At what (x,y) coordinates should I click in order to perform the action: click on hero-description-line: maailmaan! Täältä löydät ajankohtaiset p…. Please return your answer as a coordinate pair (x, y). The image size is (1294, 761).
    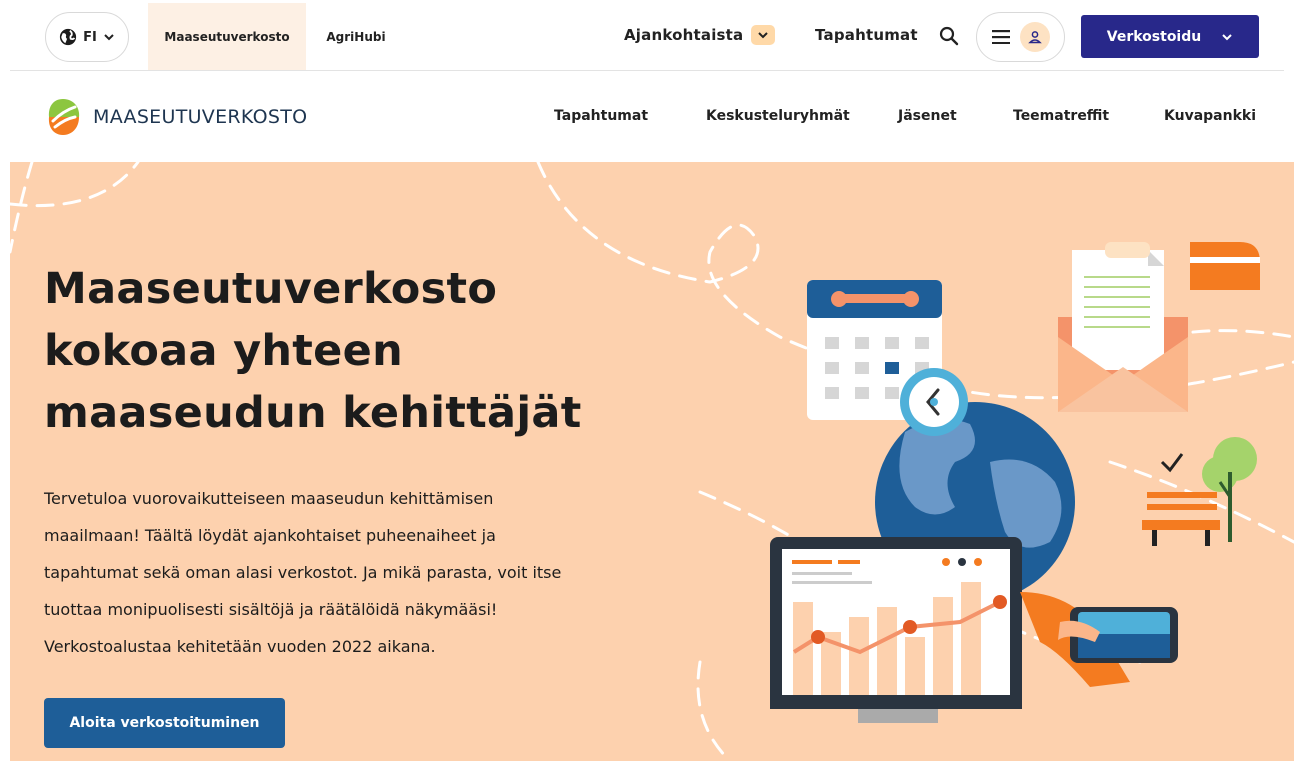
    Looking at the image, I should click on (270, 535).